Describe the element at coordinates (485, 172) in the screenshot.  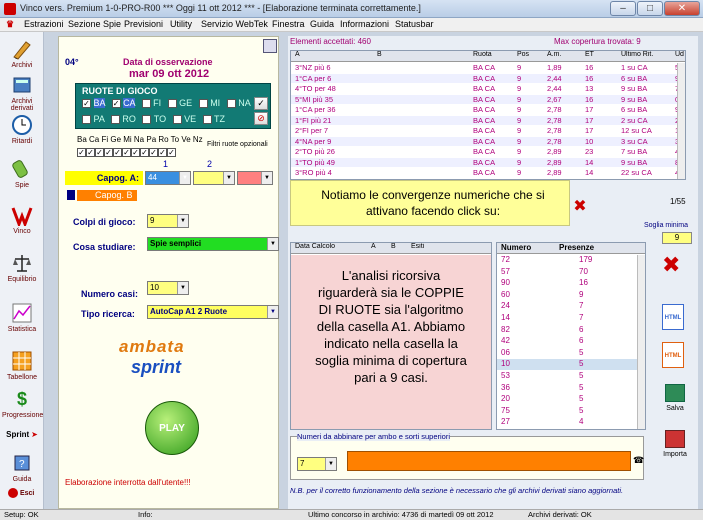
I see `result-row: 3°RO più 4BA CA92,891422 su CA4` at that location.